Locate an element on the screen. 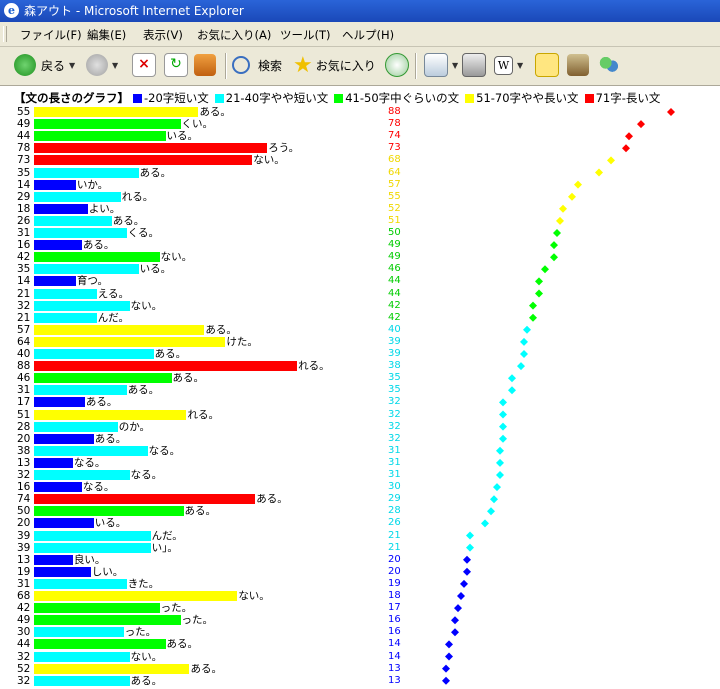 The width and height of the screenshot is (720, 689). history-button is located at coordinates (397, 65).